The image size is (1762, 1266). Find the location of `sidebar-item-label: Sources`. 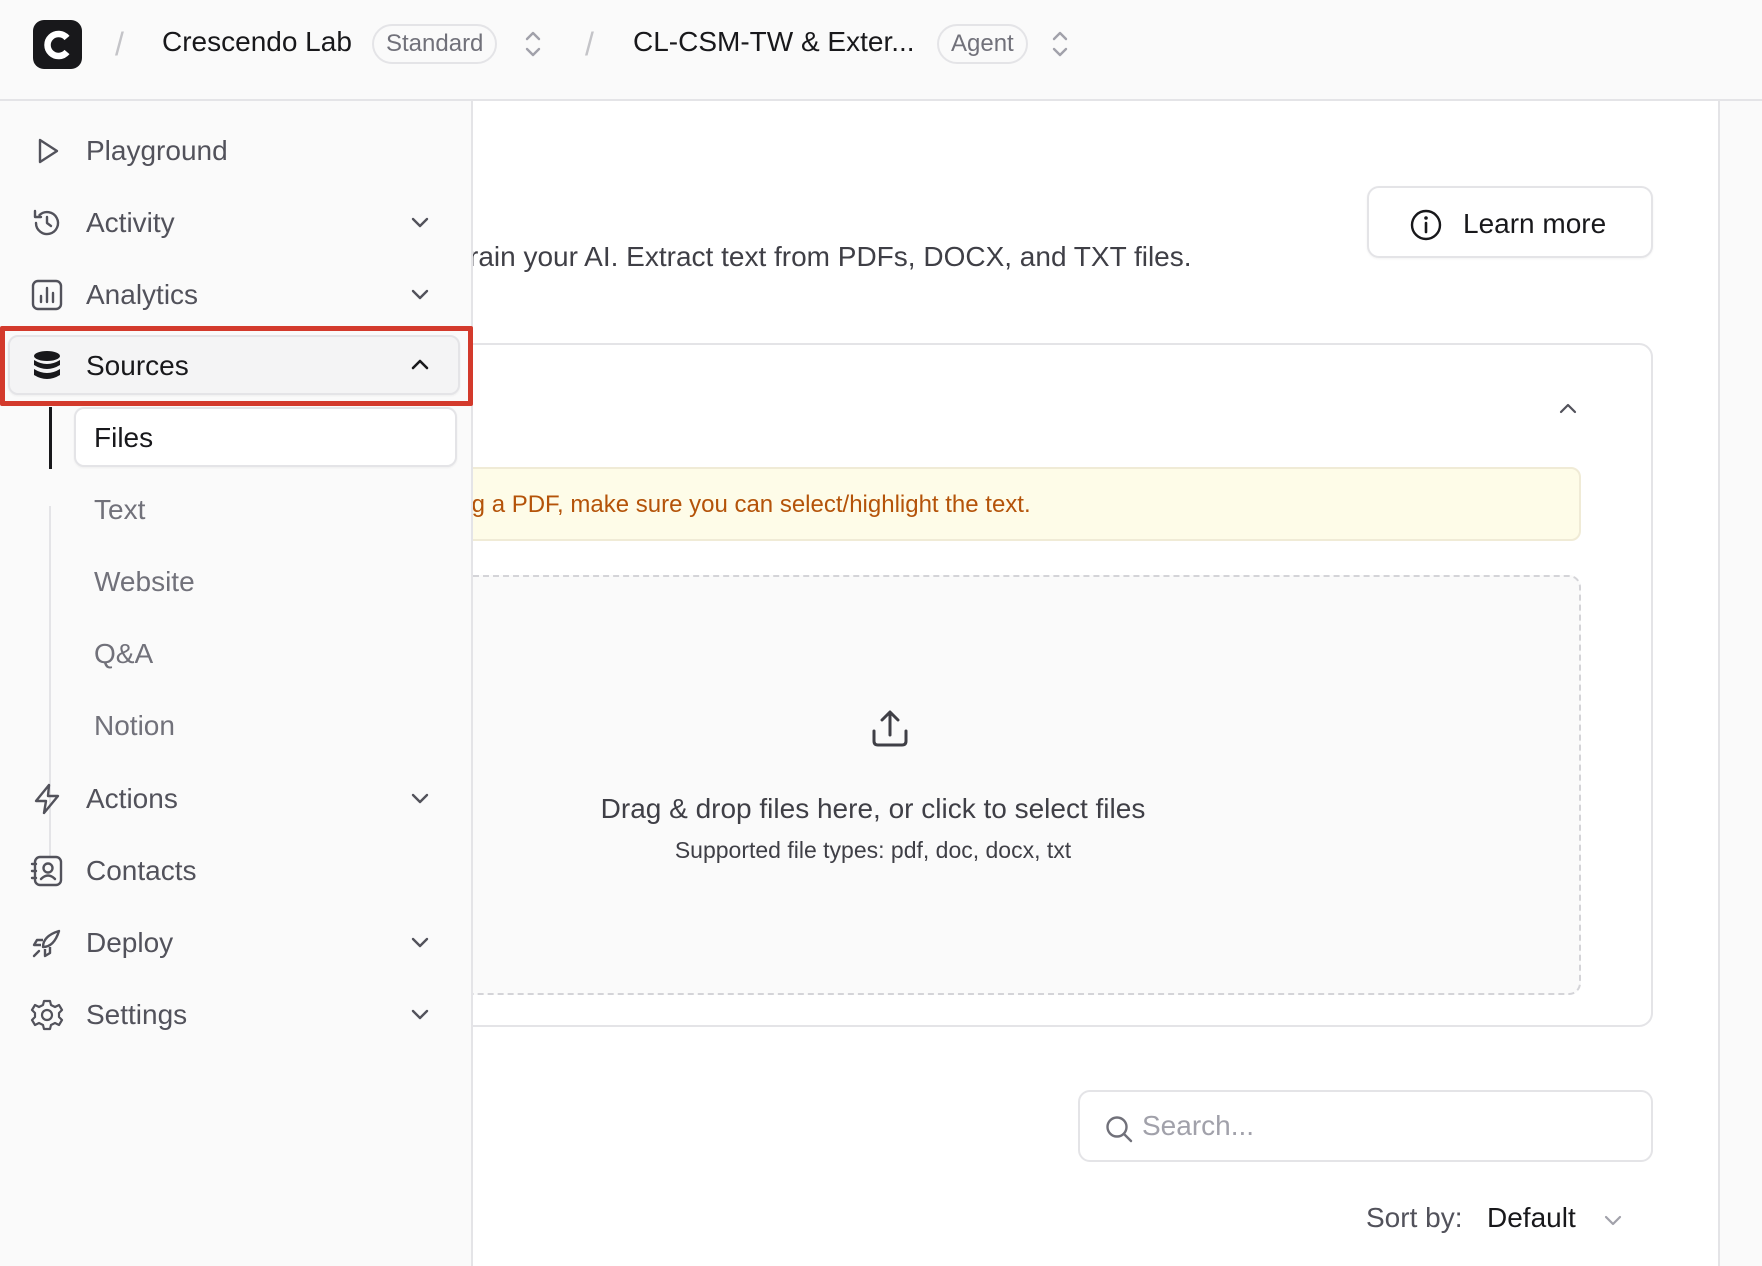

sidebar-item-label: Sources is located at coordinates (137, 365).